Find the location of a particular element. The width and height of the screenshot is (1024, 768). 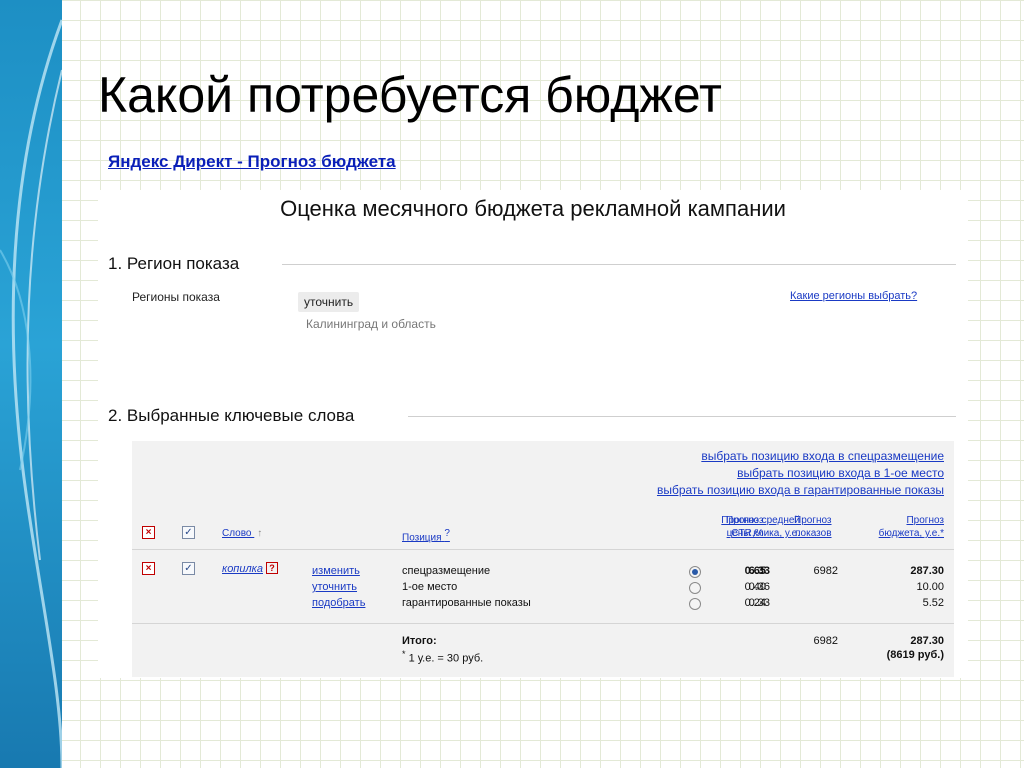

pick-keywords-link: подобрать is located at coordinates (338, 603).